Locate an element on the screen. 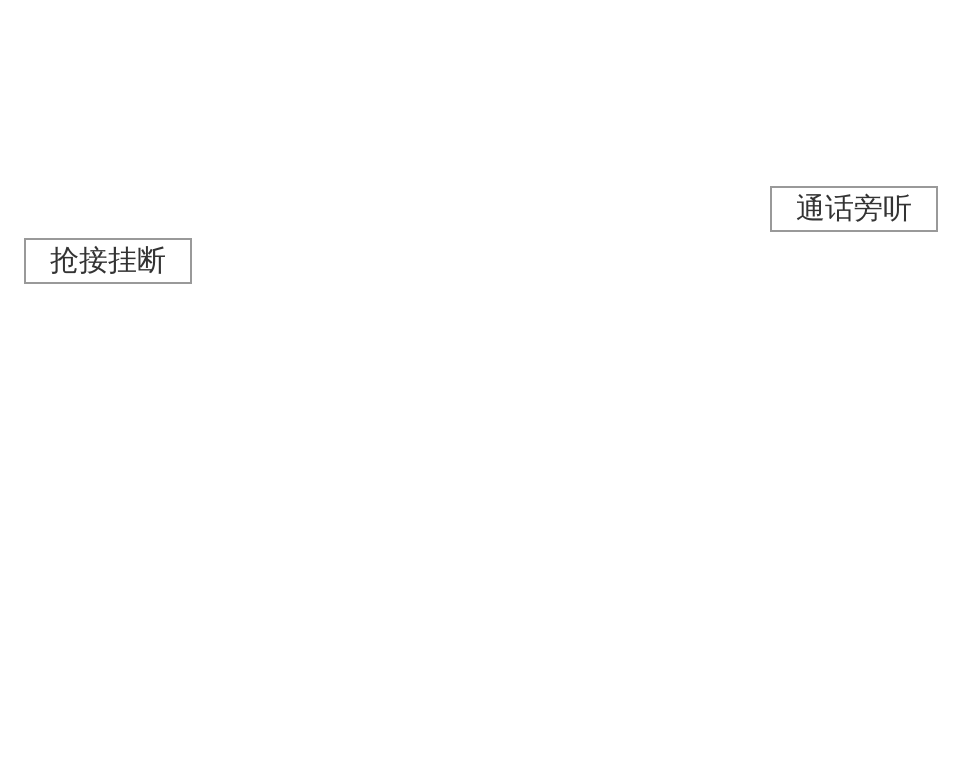  action-button: 抢接挂断 is located at coordinates (108, 261).